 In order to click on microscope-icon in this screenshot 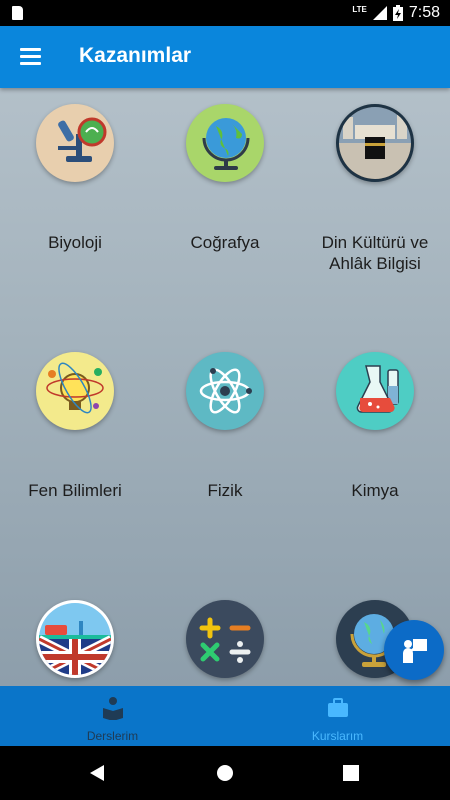, I will do `click(75, 143)`.